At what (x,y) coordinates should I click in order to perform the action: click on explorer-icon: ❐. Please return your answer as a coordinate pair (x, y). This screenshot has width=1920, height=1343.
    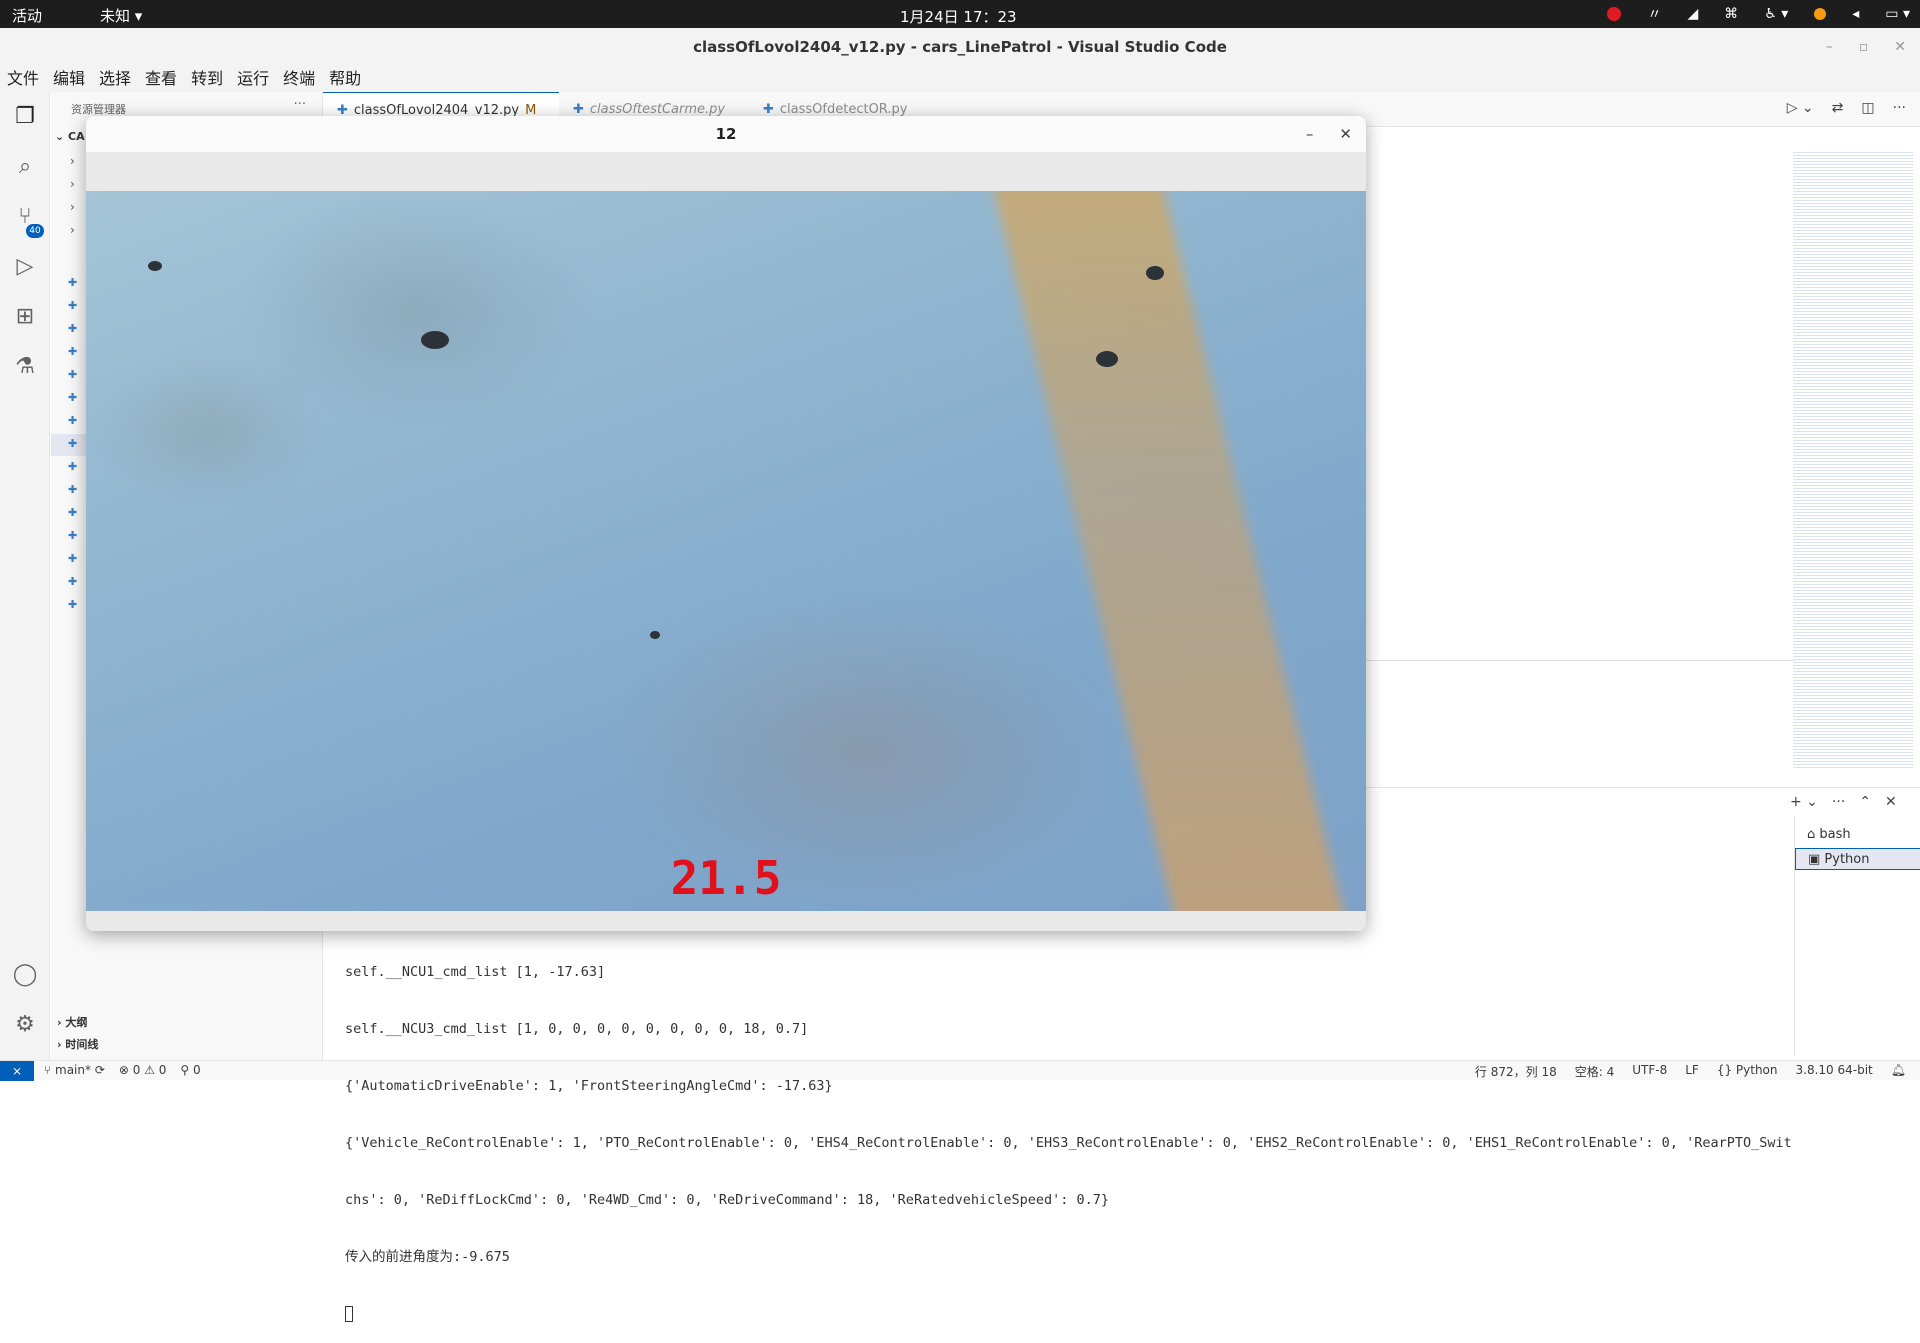
    Looking at the image, I should click on (25, 117).